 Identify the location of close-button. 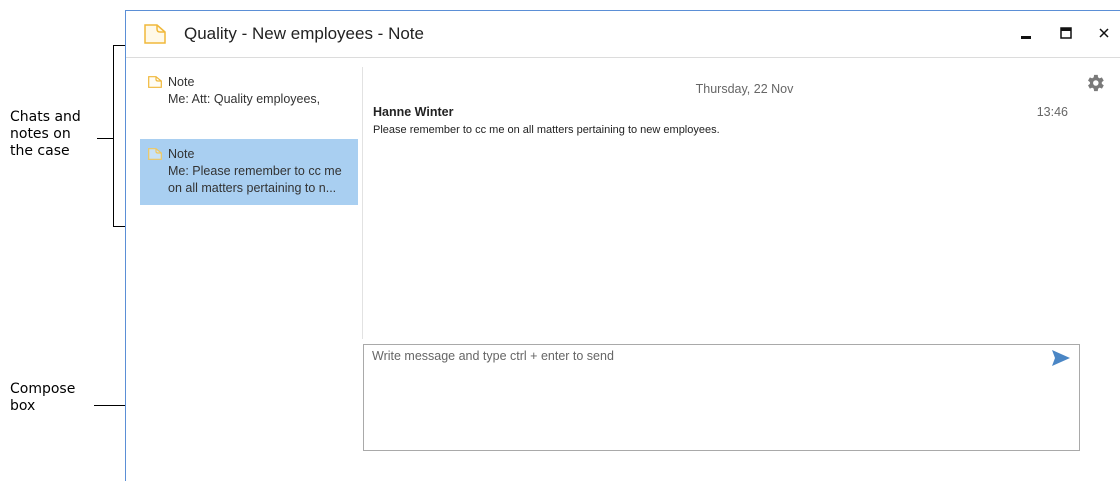
(1104, 33).